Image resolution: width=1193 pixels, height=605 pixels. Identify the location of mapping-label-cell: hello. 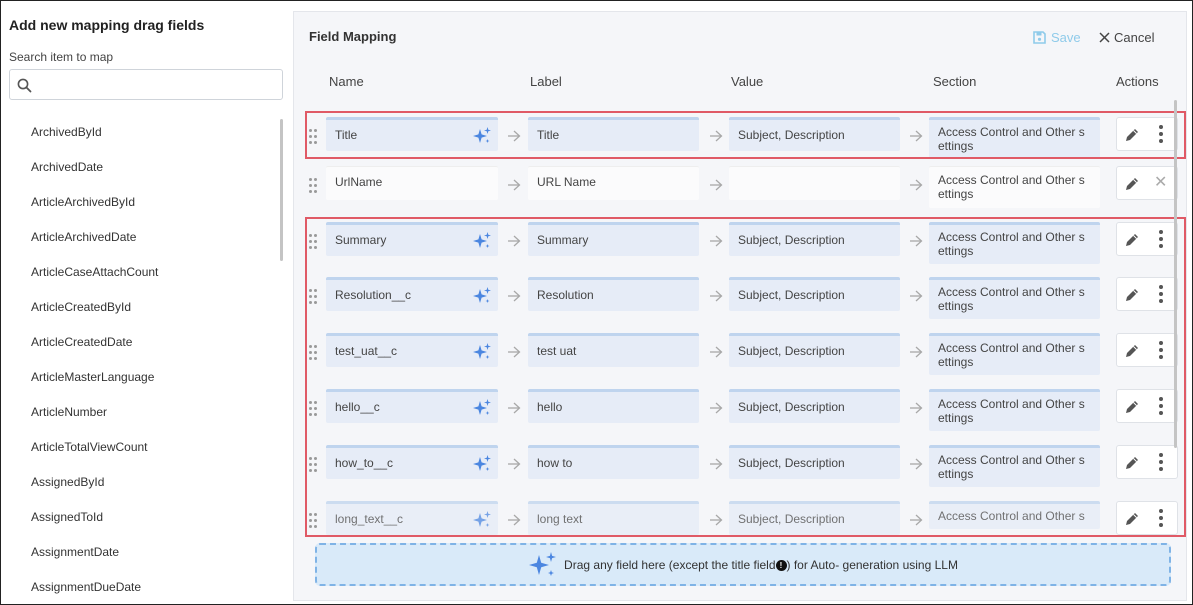
(613, 406).